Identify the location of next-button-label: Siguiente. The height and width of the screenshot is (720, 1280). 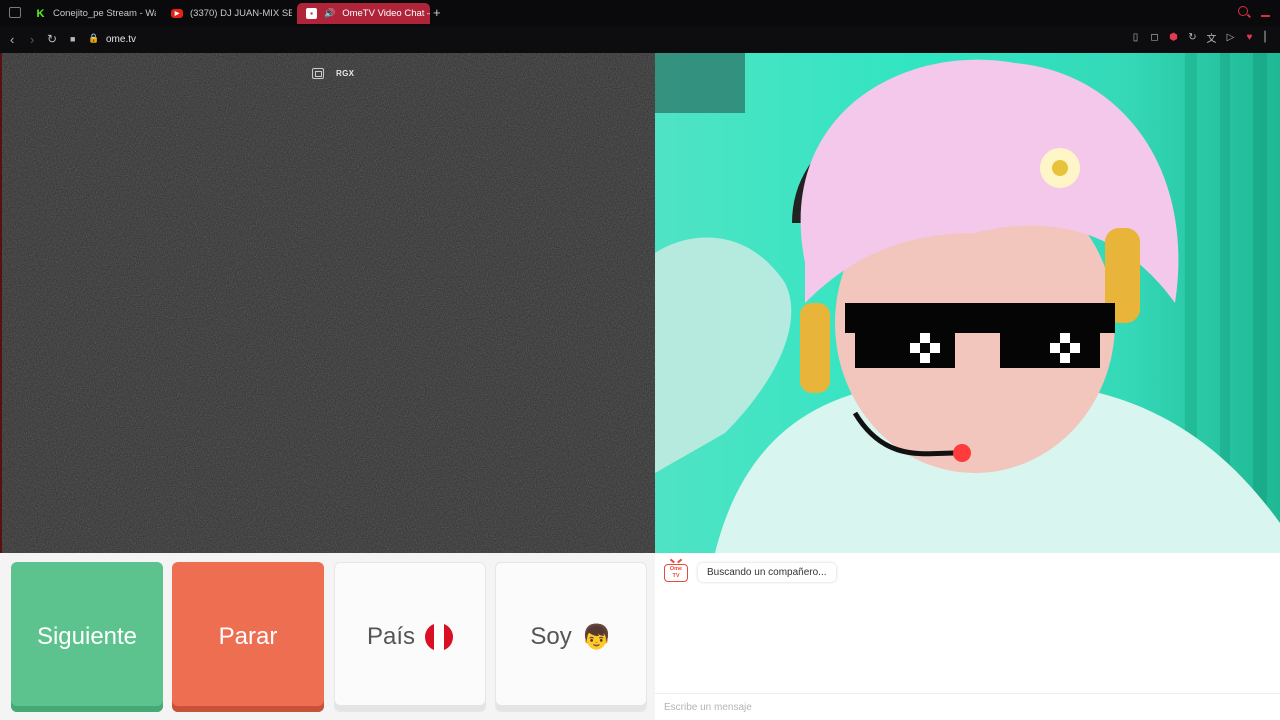
(87, 636).